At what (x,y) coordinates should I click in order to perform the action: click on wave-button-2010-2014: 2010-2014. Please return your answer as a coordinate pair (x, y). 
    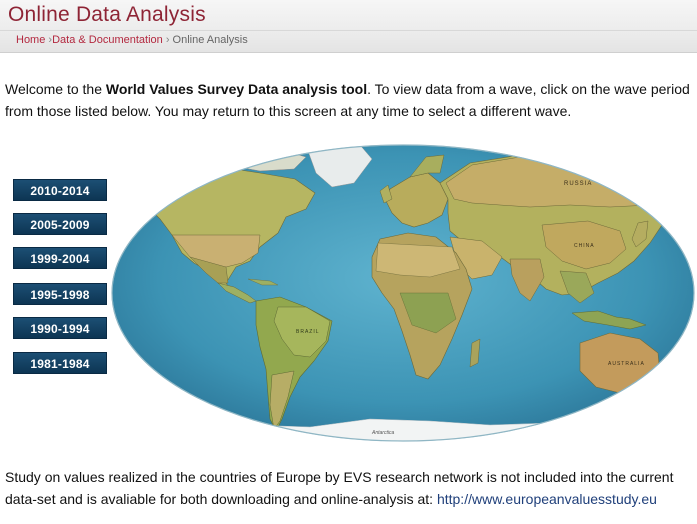
    Looking at the image, I should click on (60, 190).